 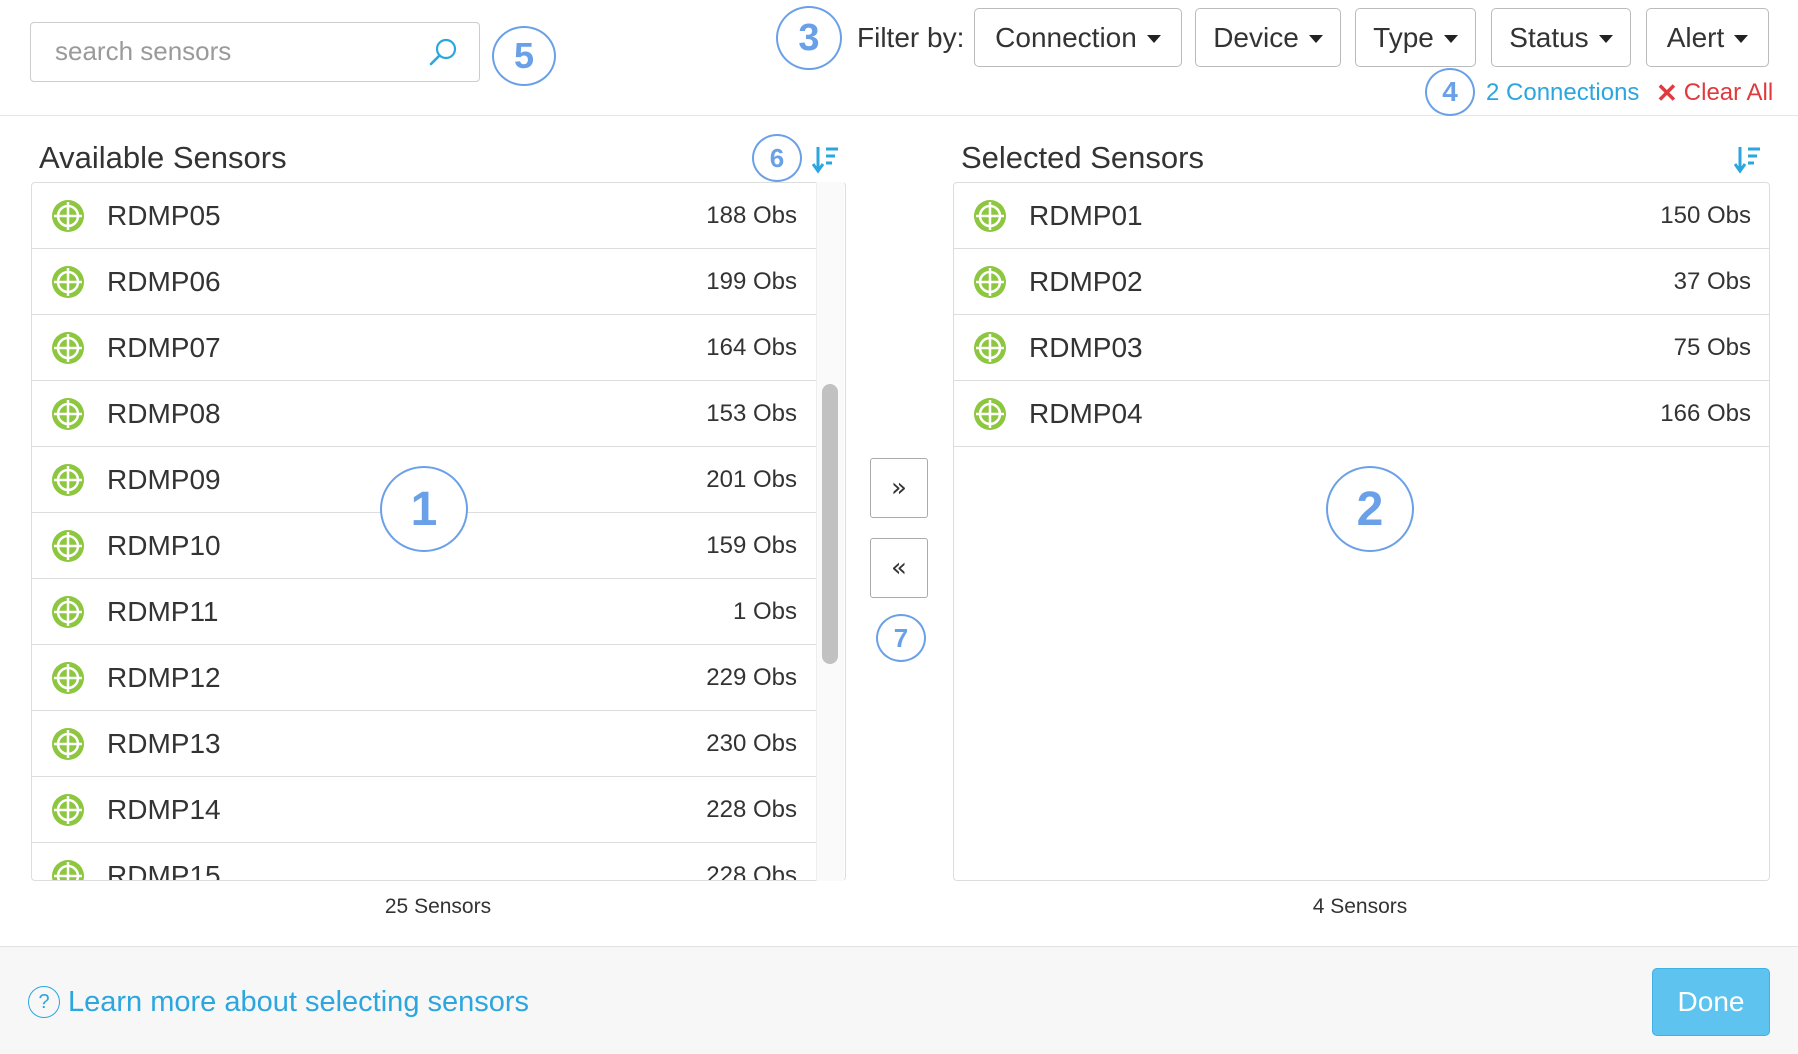 I want to click on list-item: RDMP08 153 Obs, so click(x=424, y=414).